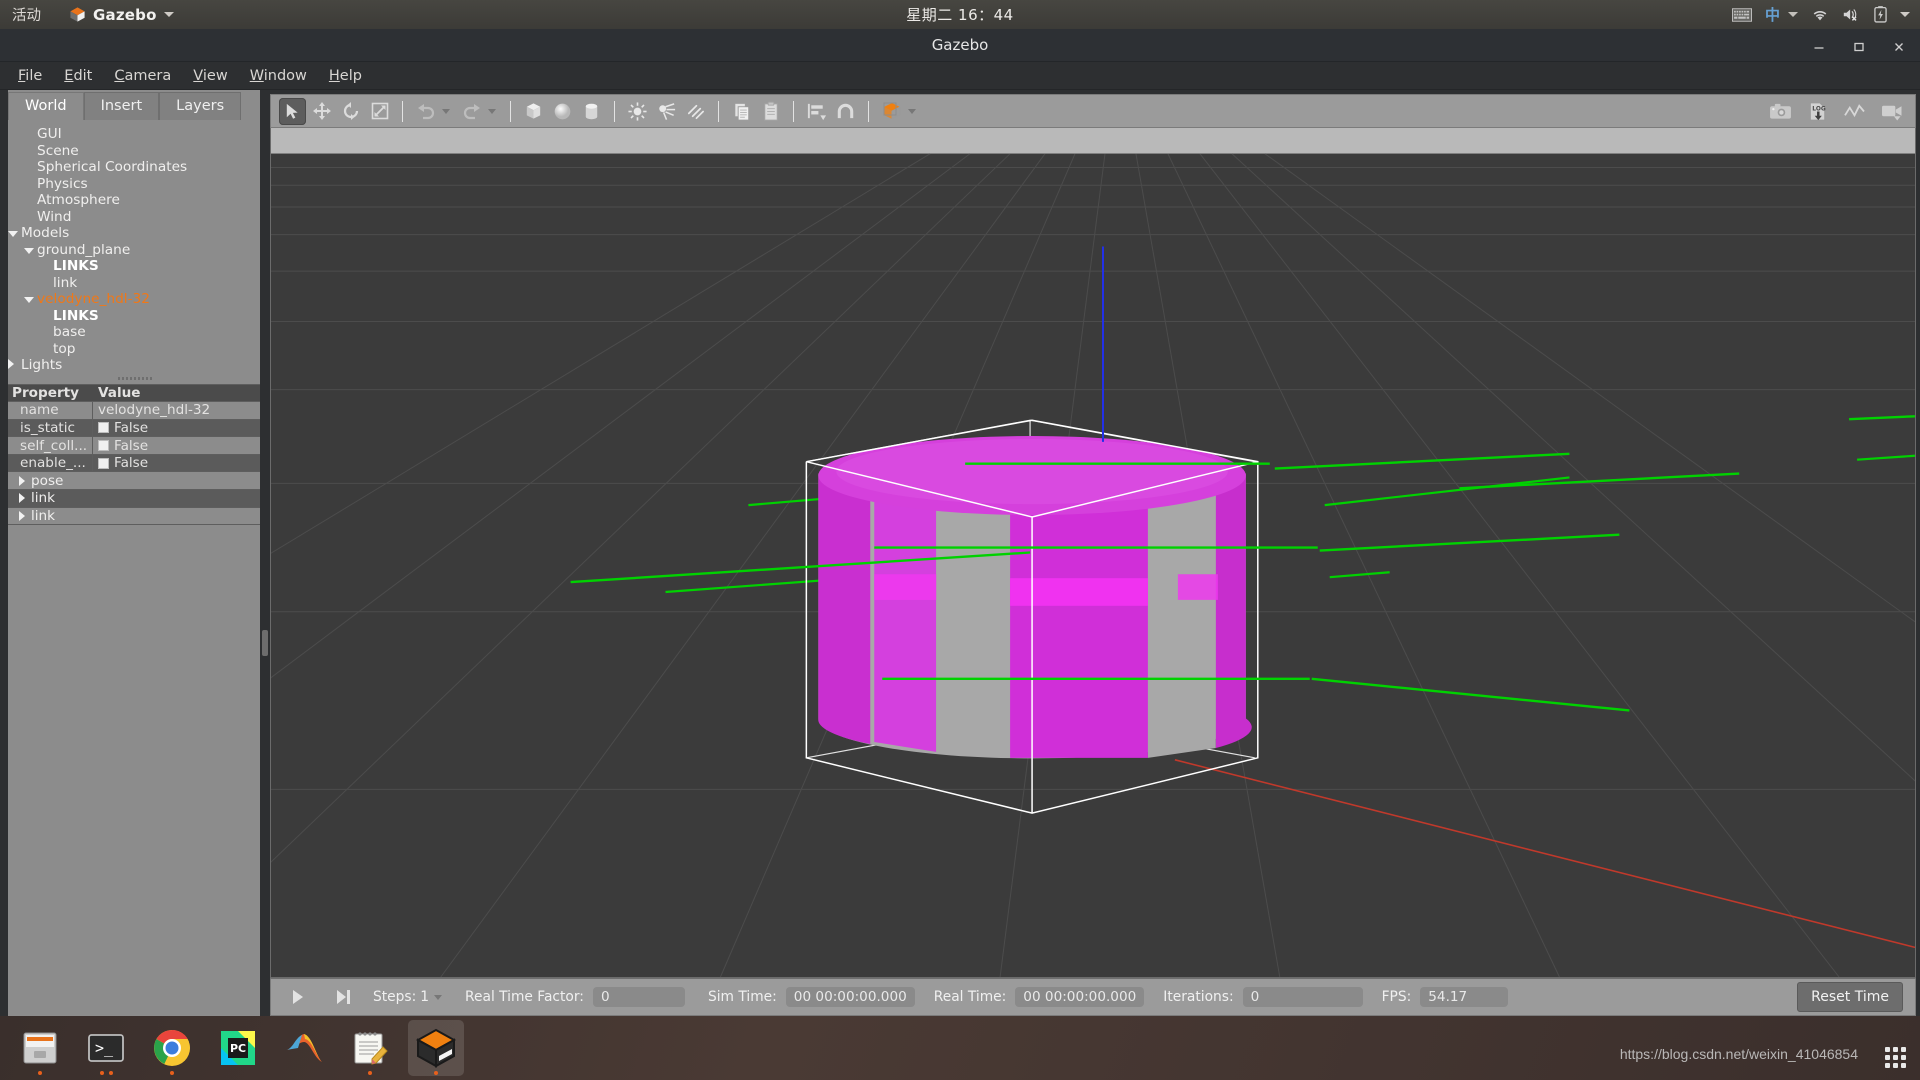 This screenshot has width=1920, height=1080. I want to click on menu-help: Help, so click(345, 76).